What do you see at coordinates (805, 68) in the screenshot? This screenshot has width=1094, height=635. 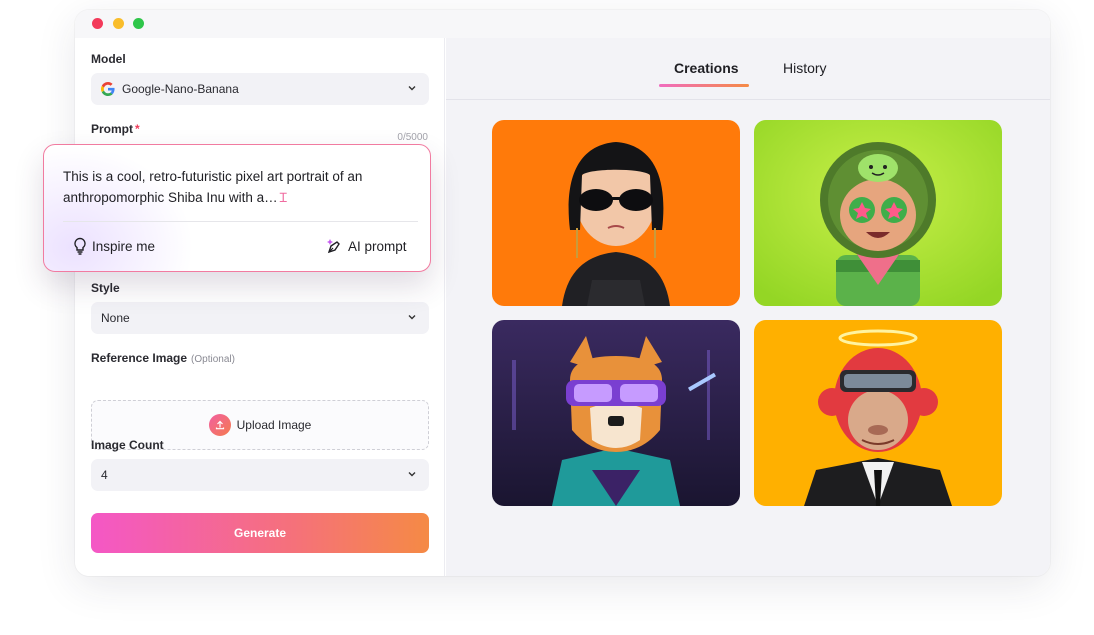 I see `tab-history: History` at bounding box center [805, 68].